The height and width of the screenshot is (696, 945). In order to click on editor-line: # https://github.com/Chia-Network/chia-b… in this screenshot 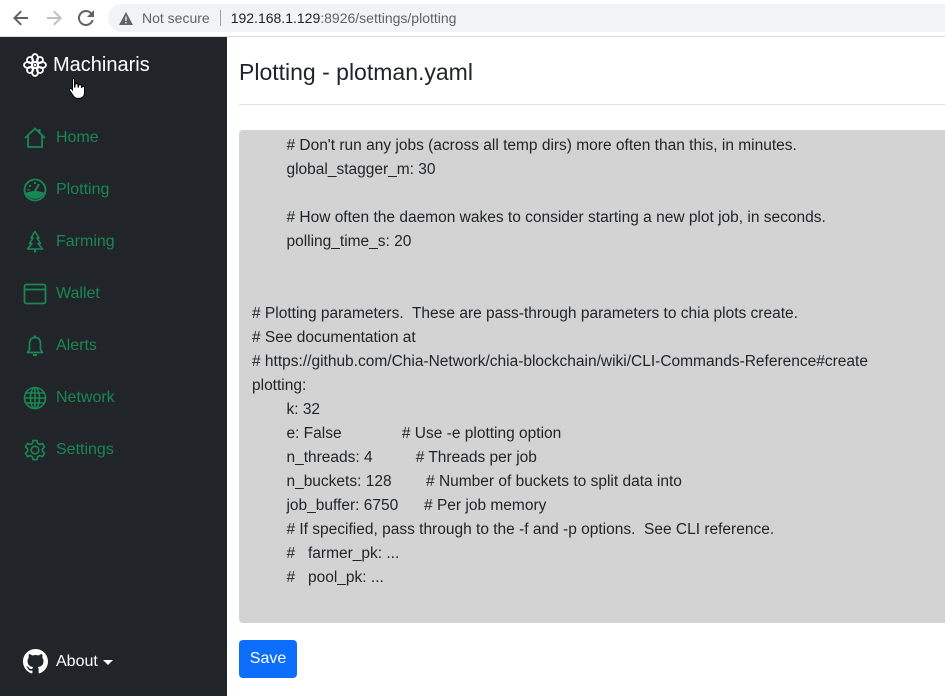, I will do `click(560, 361)`.